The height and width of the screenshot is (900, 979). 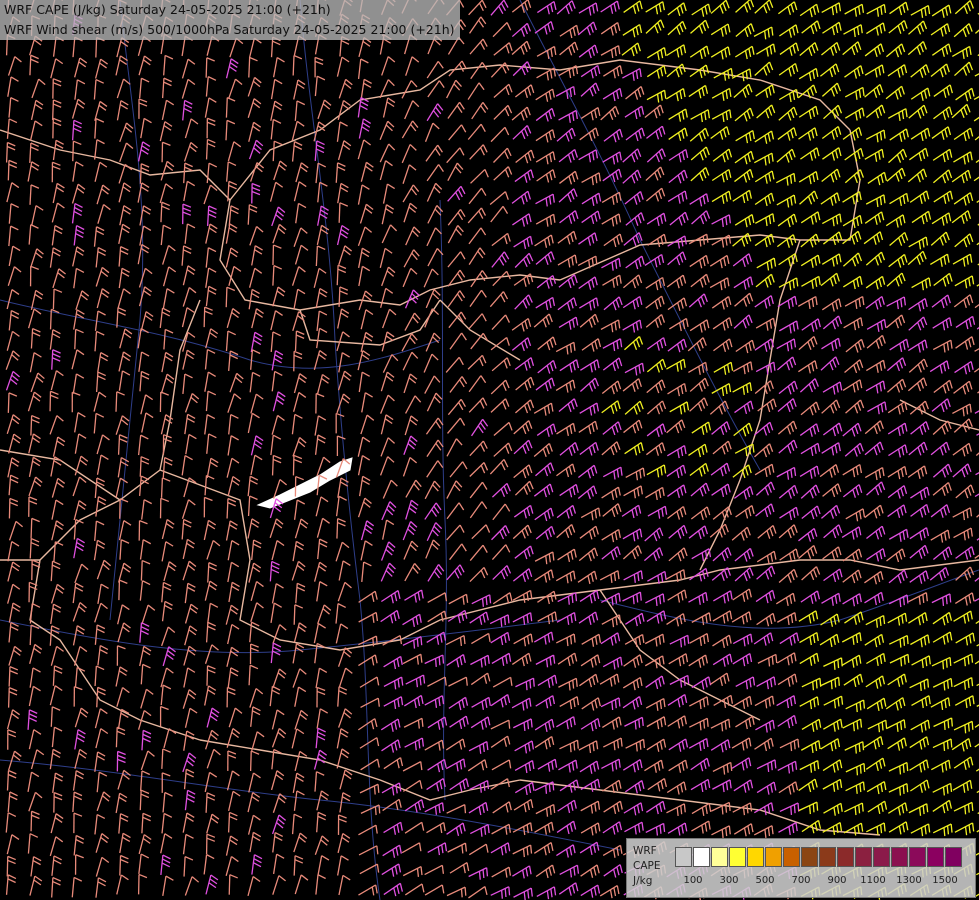 I want to click on legend-color-swatches, so click(x=819, y=857).